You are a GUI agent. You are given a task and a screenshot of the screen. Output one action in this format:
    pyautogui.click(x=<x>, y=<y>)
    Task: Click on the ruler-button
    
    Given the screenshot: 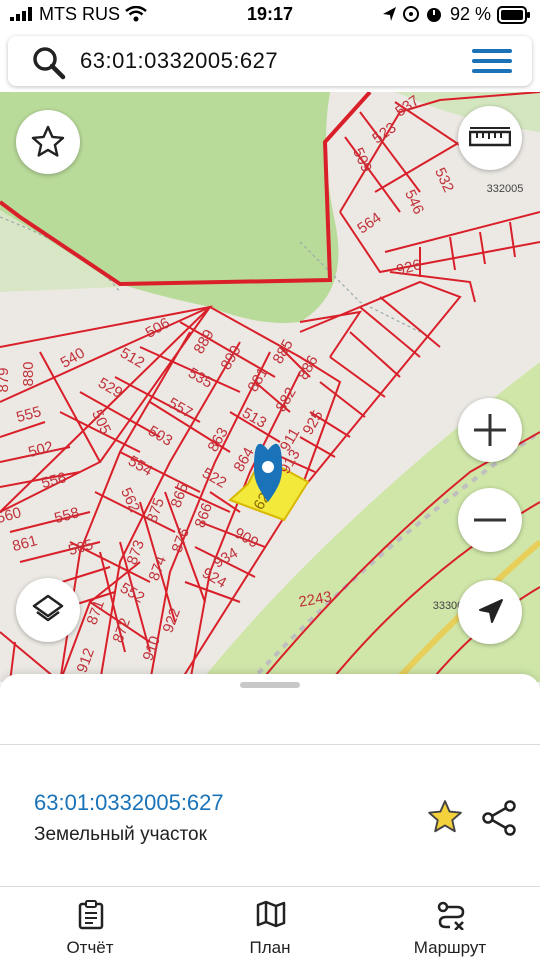 What is the action you would take?
    pyautogui.click(x=490, y=138)
    